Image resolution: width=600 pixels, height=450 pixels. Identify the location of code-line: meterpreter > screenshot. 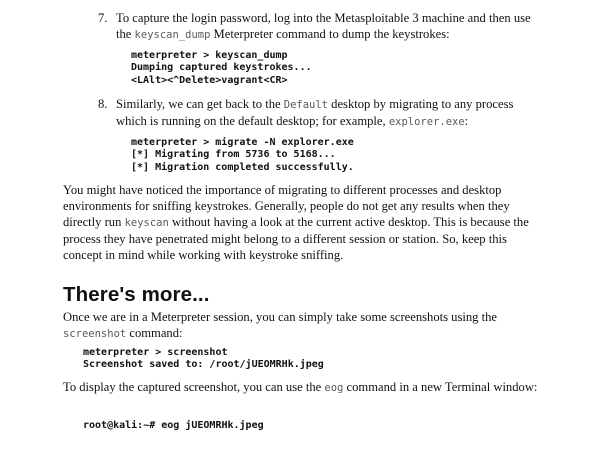
(155, 352).